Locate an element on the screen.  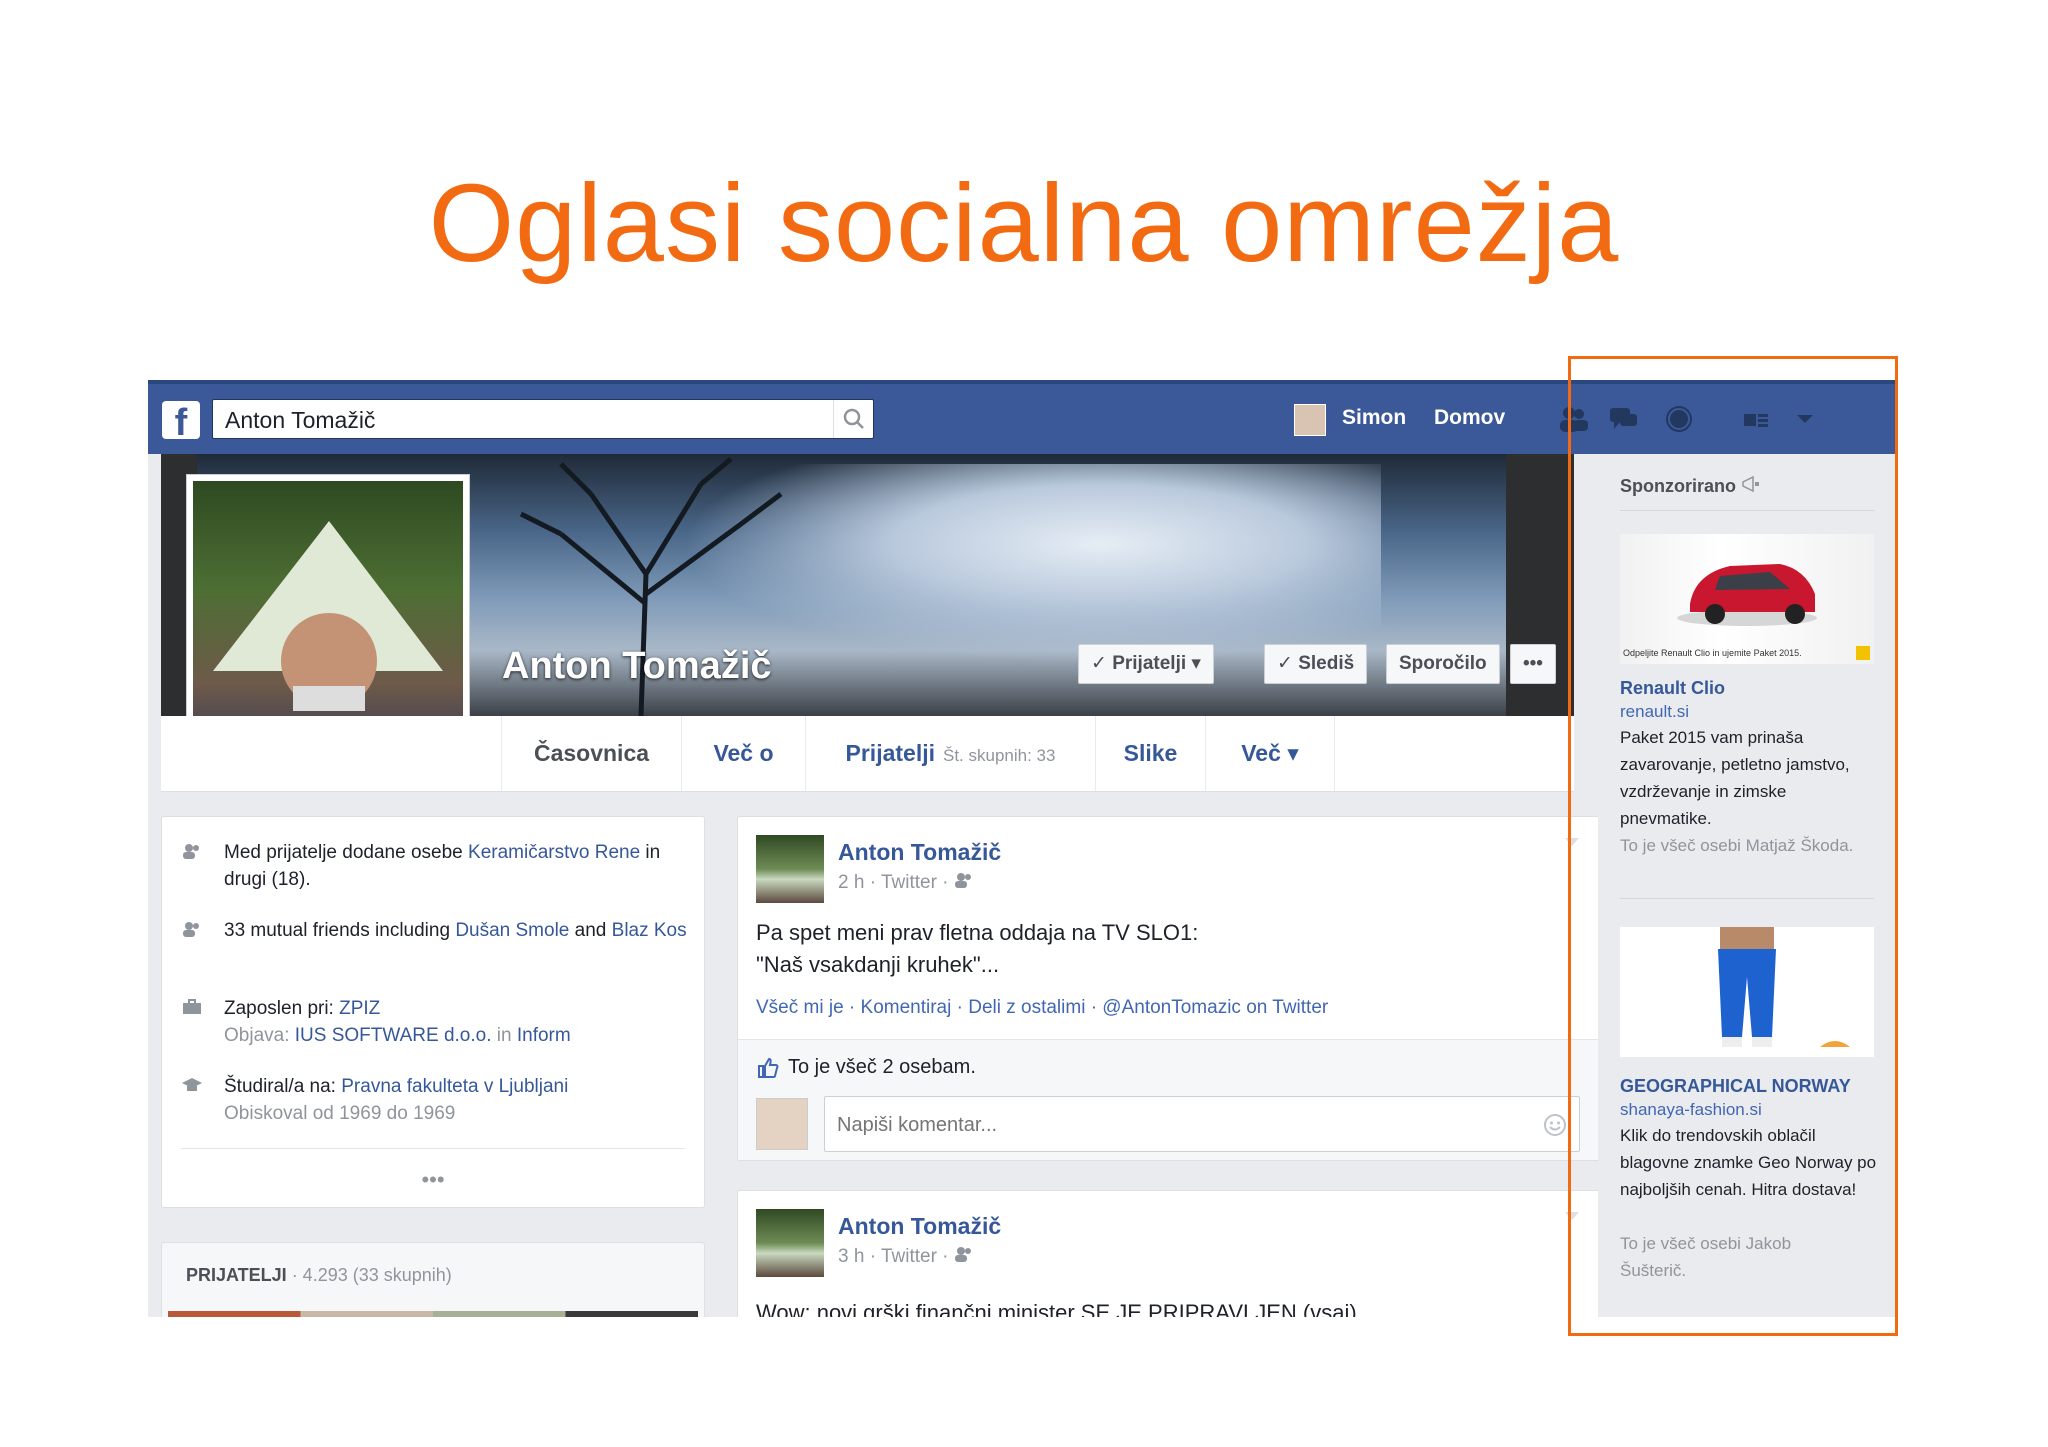
intro-link: Inform is located at coordinates (544, 1035).